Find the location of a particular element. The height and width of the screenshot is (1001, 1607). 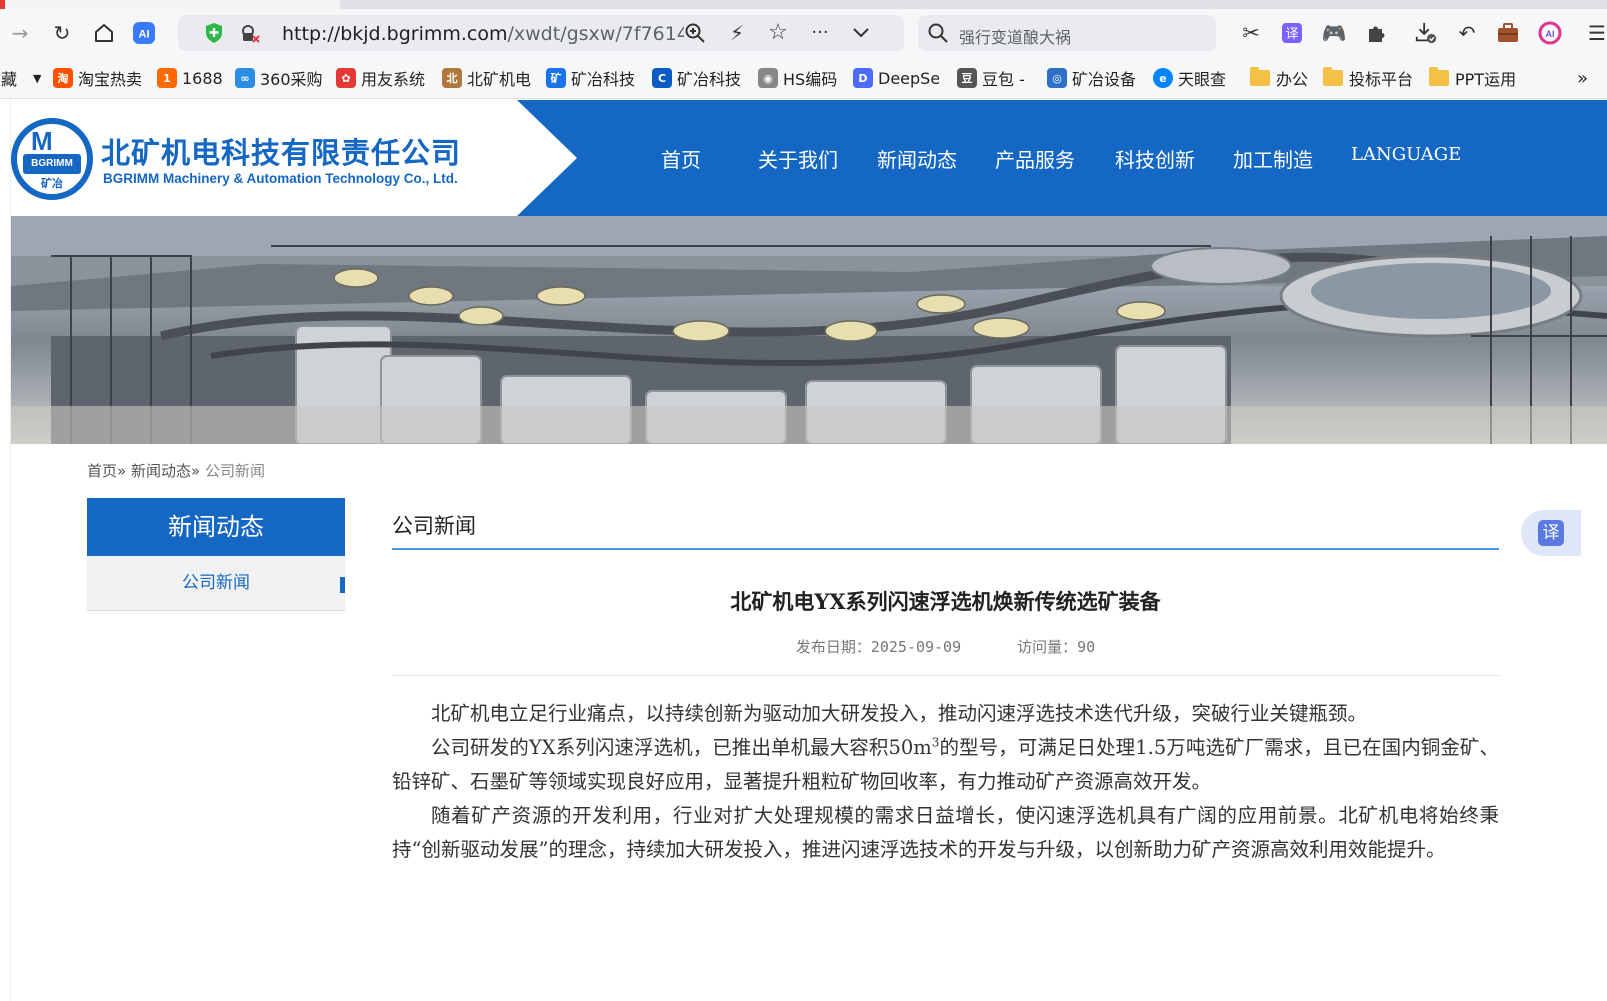

download-icon is located at coordinates (1426, 33).